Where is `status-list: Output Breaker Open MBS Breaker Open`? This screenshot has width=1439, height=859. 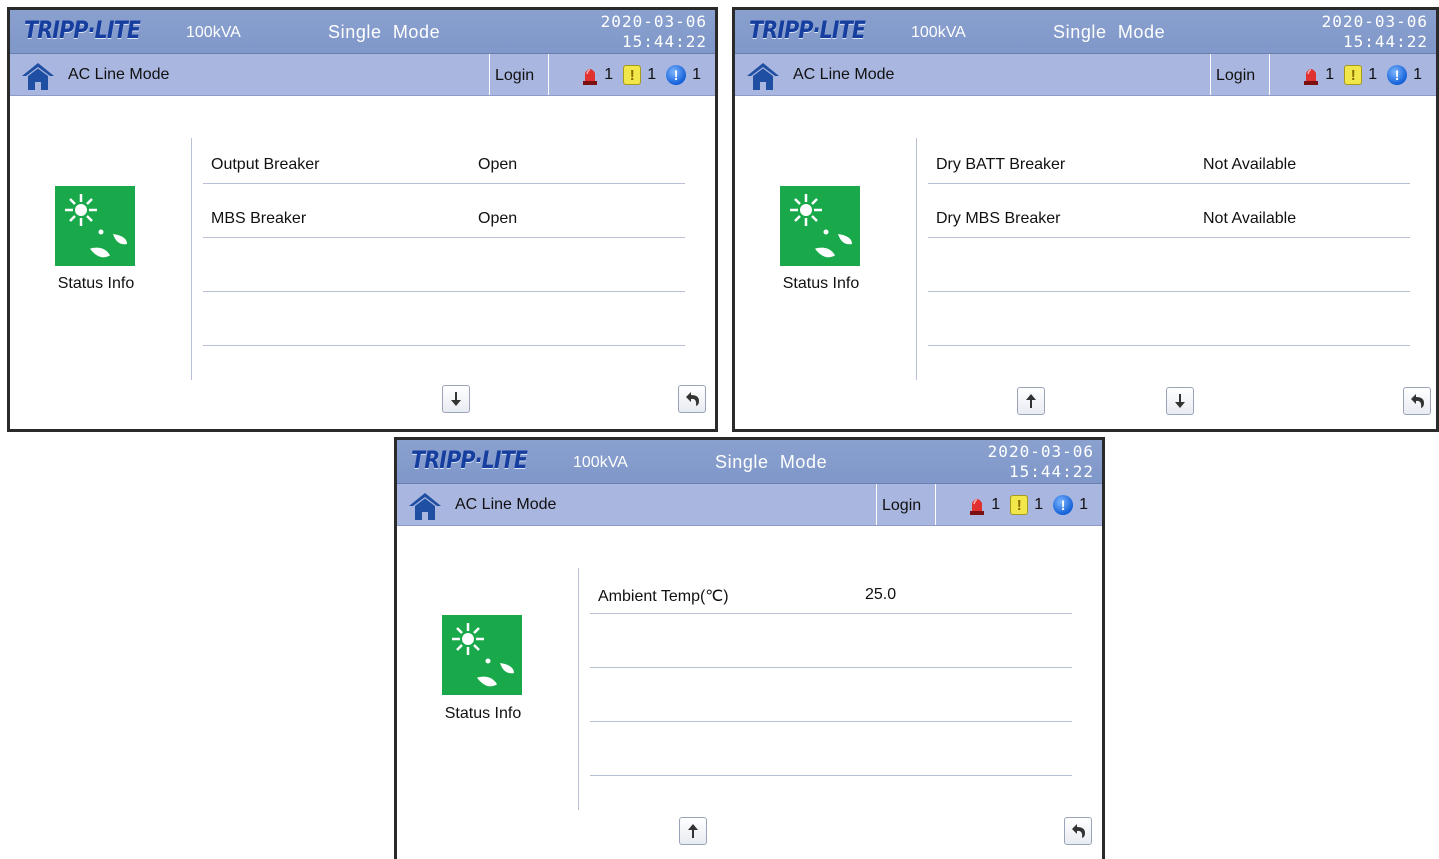
status-list: Output Breaker Open MBS Breaker Open is located at coordinates (444, 238).